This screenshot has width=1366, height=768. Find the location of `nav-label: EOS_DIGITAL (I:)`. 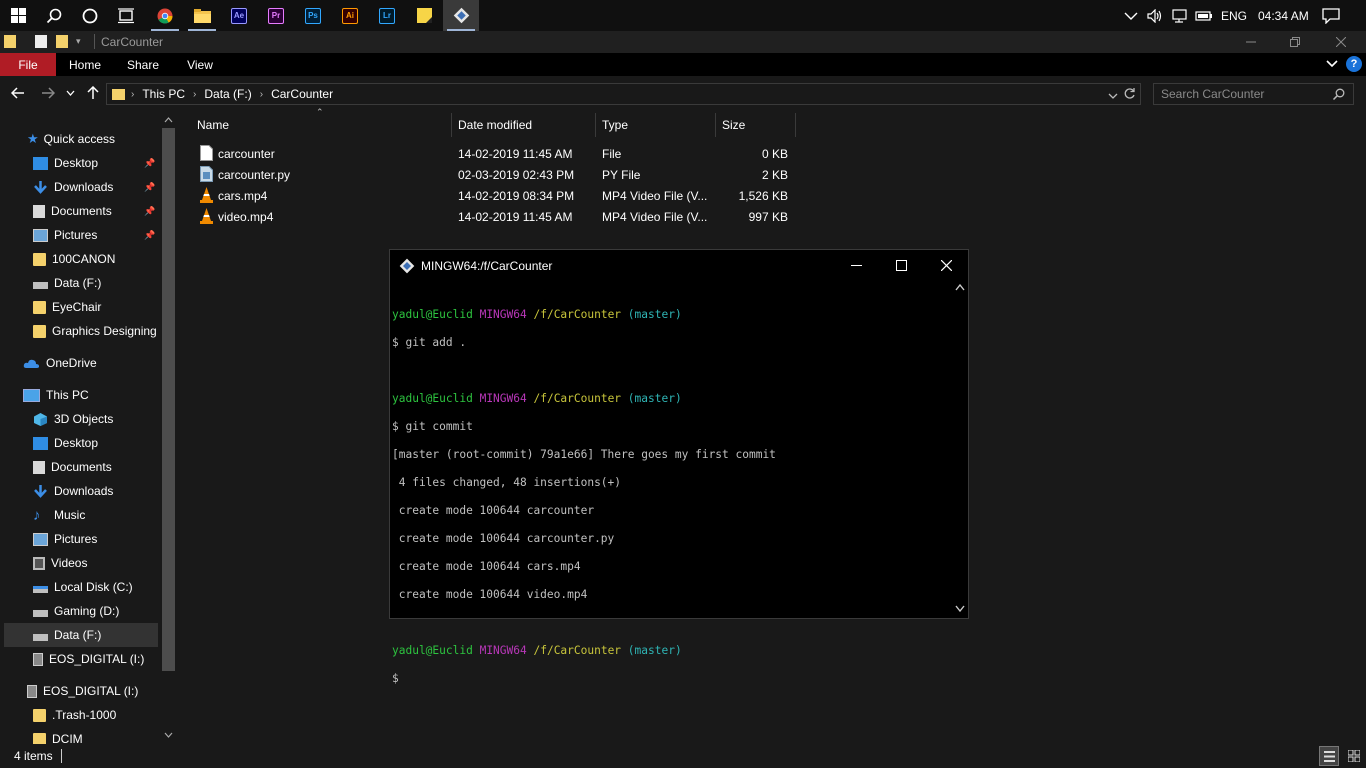

nav-label: EOS_DIGITAL (I:) is located at coordinates (91, 691).